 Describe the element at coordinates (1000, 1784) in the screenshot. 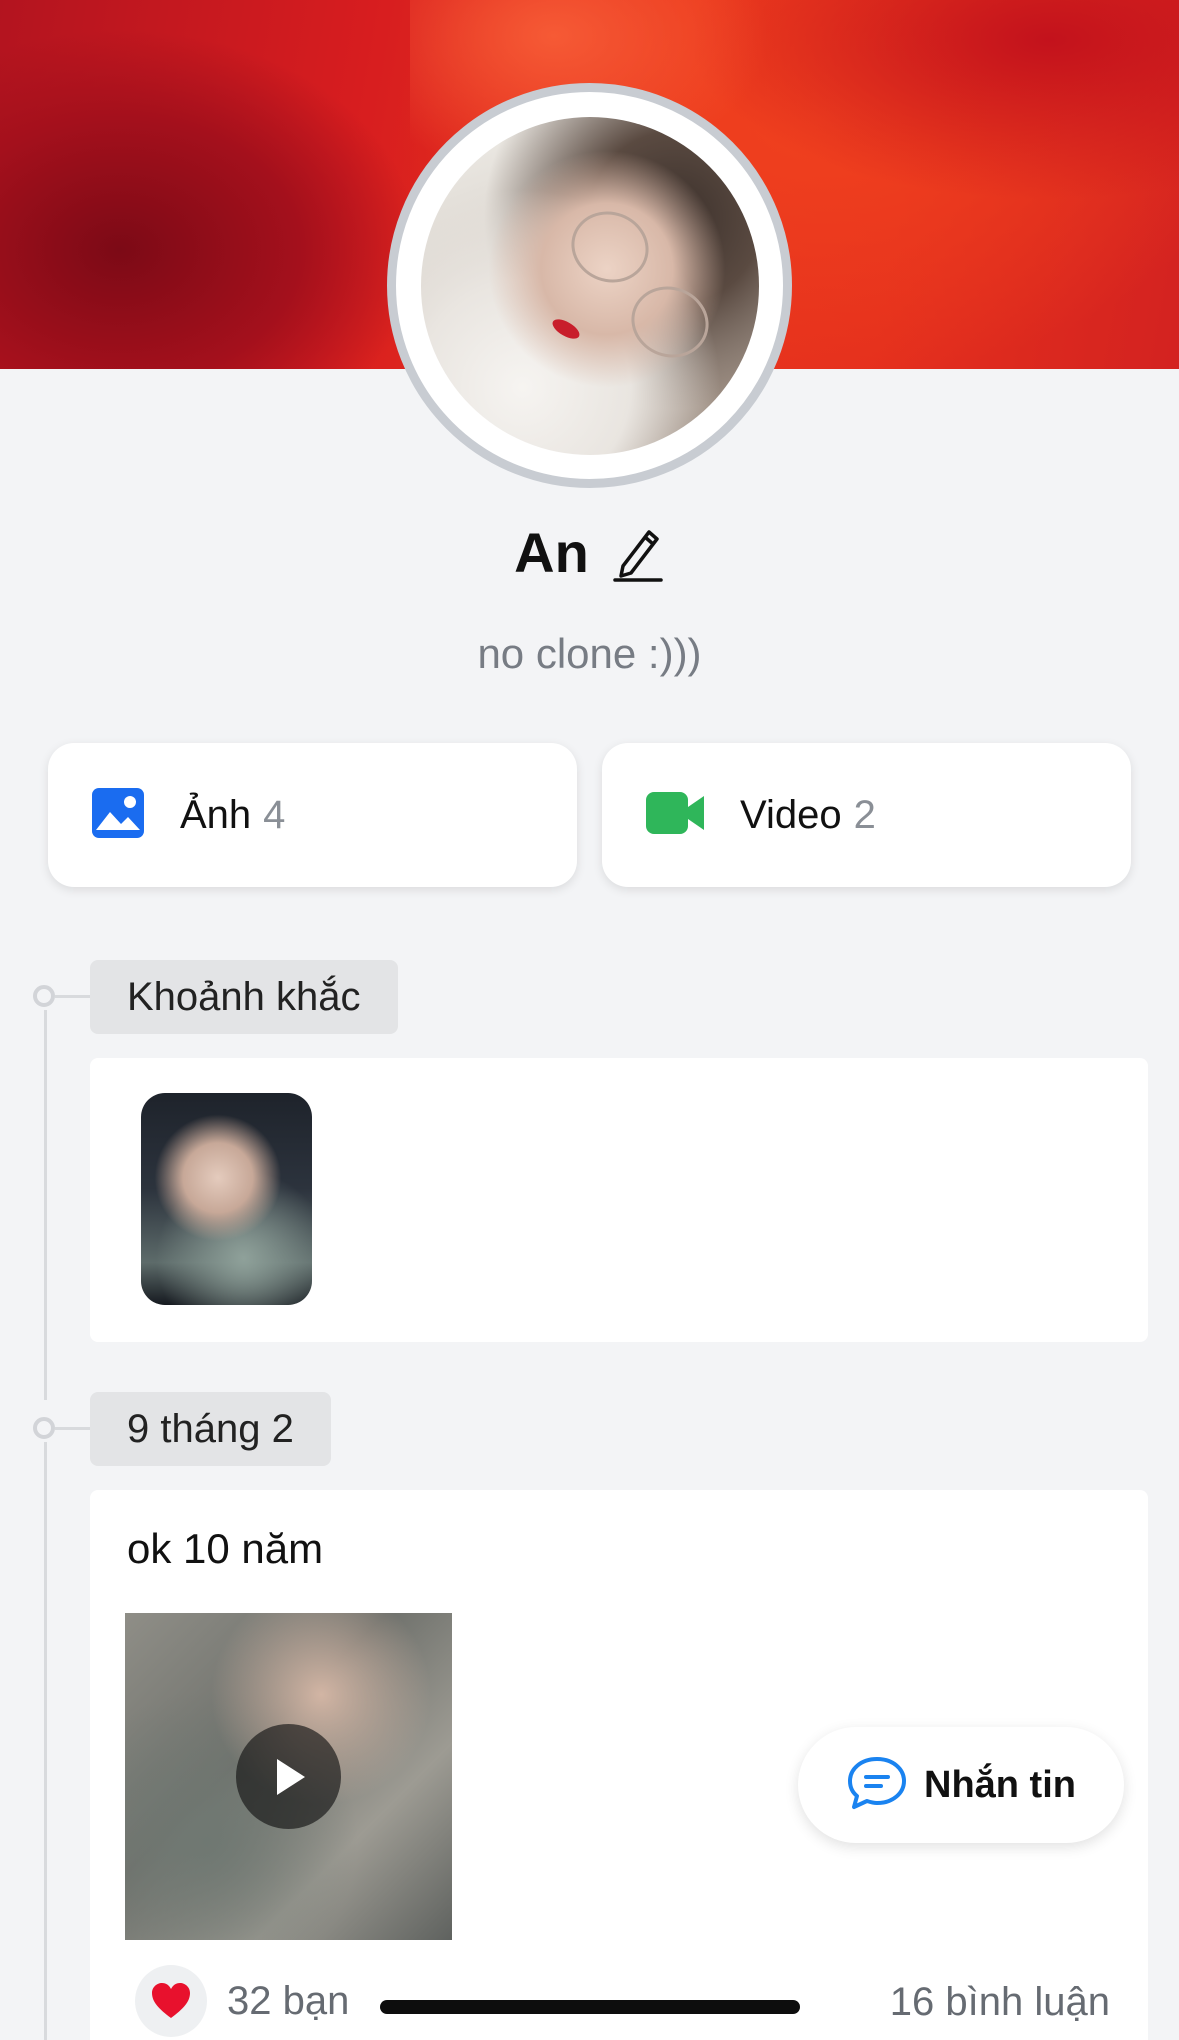

I see `message-label: Nhắn tin` at that location.